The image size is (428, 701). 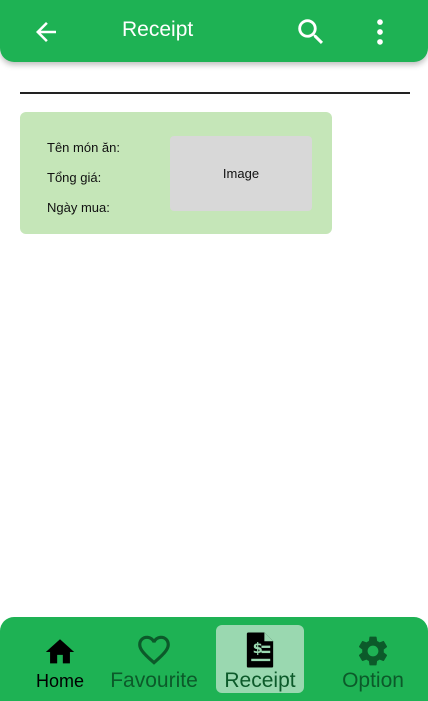 What do you see at coordinates (74, 177) in the screenshot?
I see `total-price-label: Tổng giá:` at bounding box center [74, 177].